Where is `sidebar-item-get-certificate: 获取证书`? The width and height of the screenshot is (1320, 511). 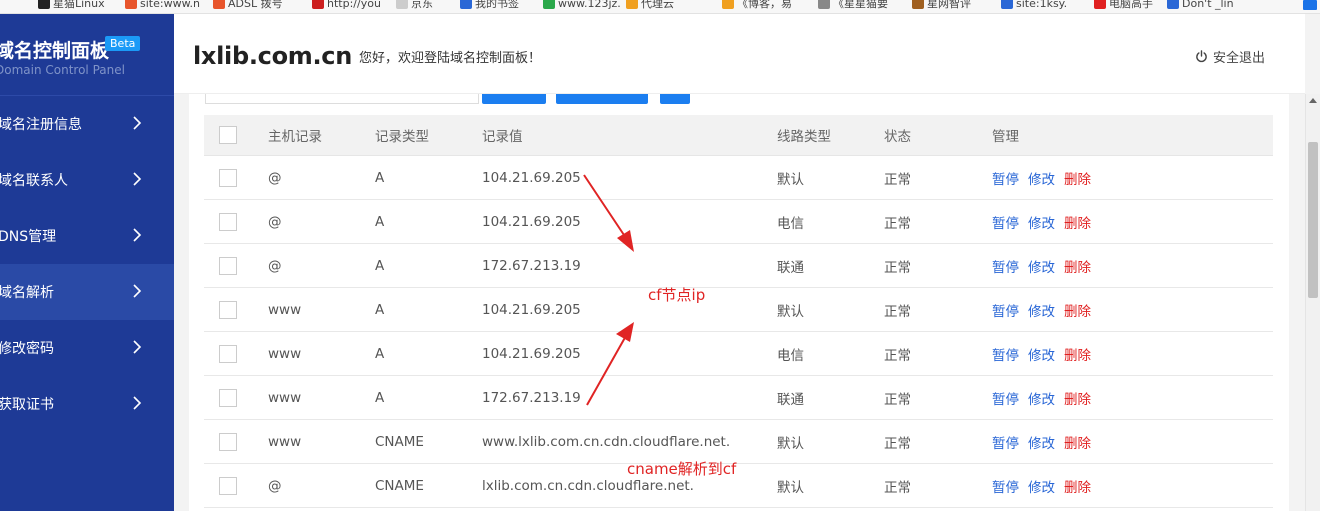 sidebar-item-get-certificate: 获取证书 is located at coordinates (87, 404).